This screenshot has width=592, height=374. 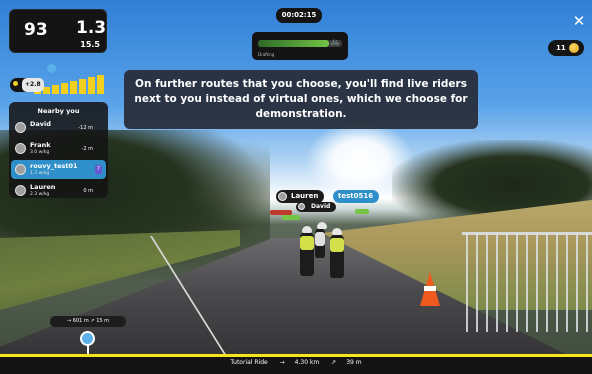 I want to click on ride-timer: 00:02:15, so click(x=299, y=15).